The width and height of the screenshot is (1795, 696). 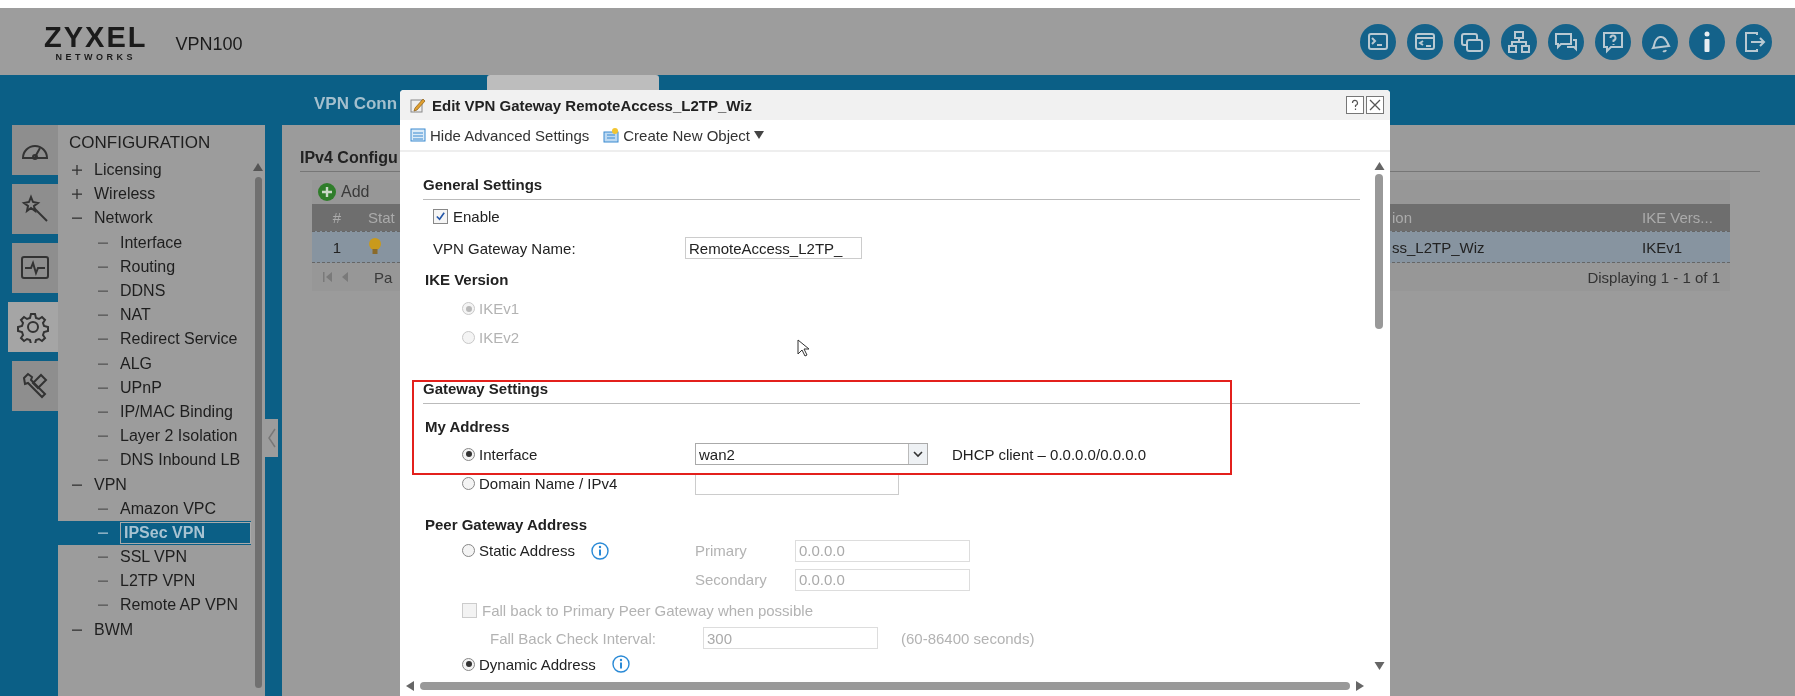 I want to click on interface-dropdown: wan2, so click(x=811, y=454).